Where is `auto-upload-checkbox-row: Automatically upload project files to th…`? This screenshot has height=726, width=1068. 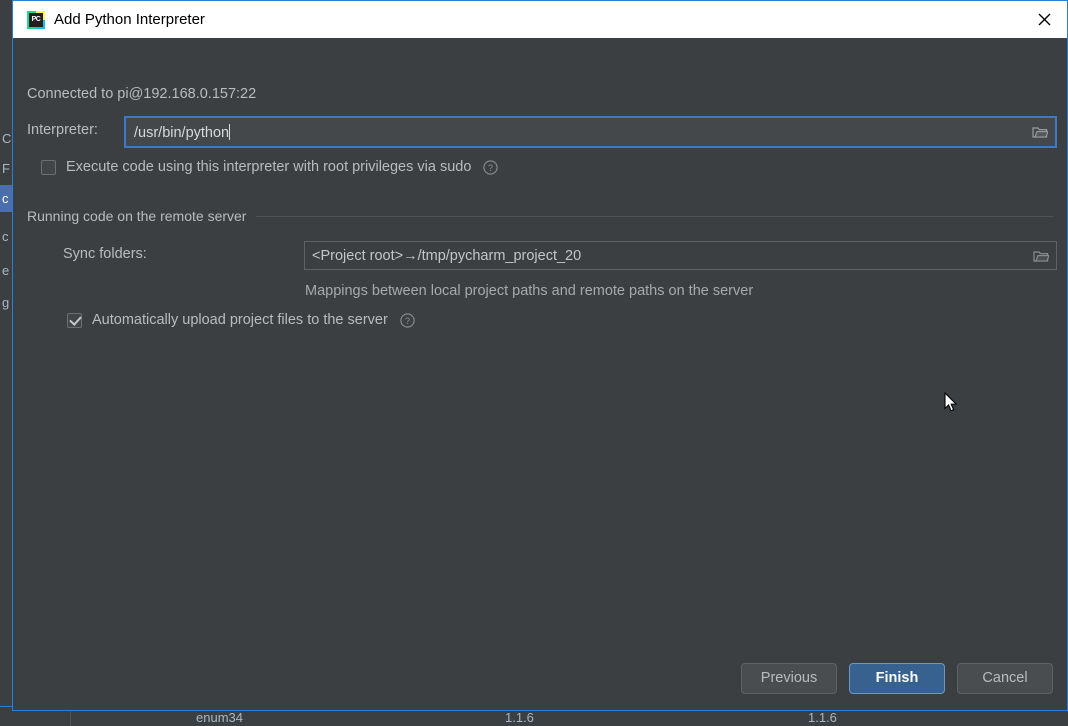 auto-upload-checkbox-row: Automatically upload project files to th… is located at coordinates (241, 320).